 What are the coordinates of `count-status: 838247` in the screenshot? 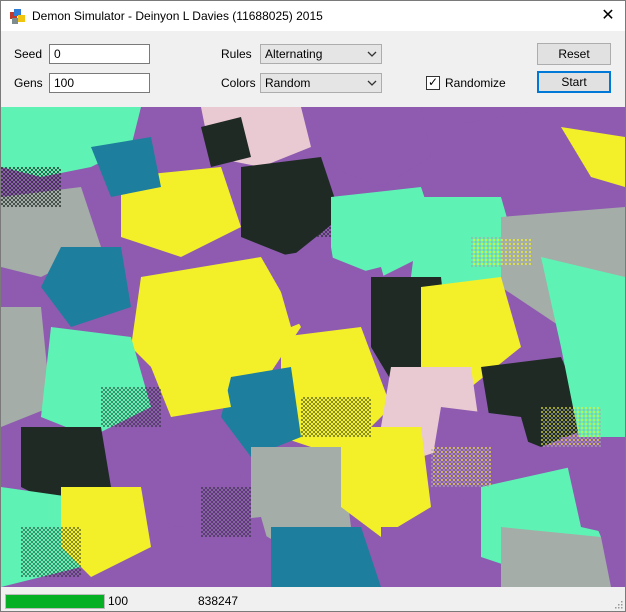 It's located at (218, 601).